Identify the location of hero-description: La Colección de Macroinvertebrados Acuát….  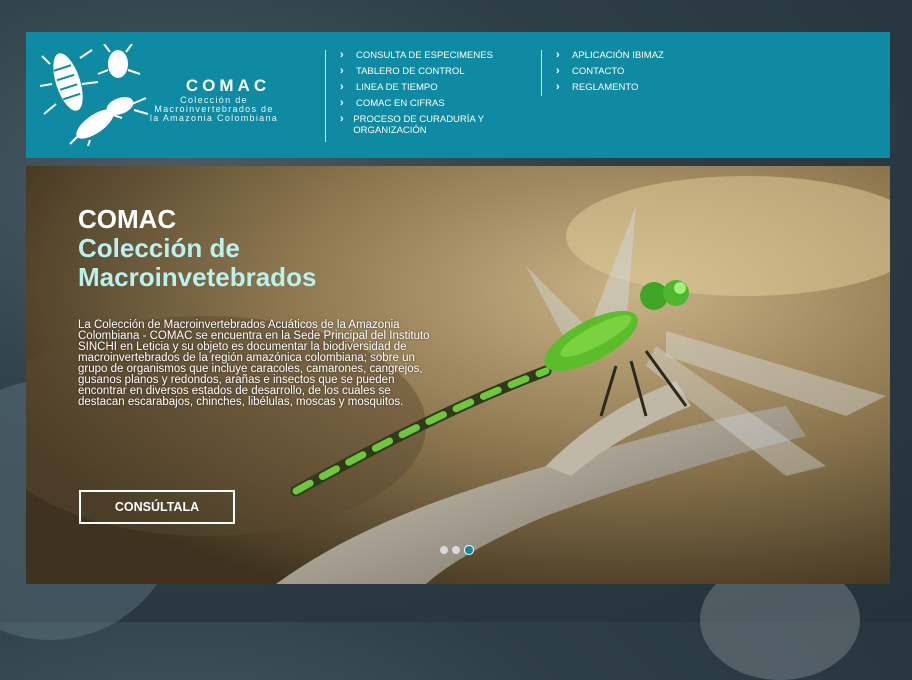
(254, 363).